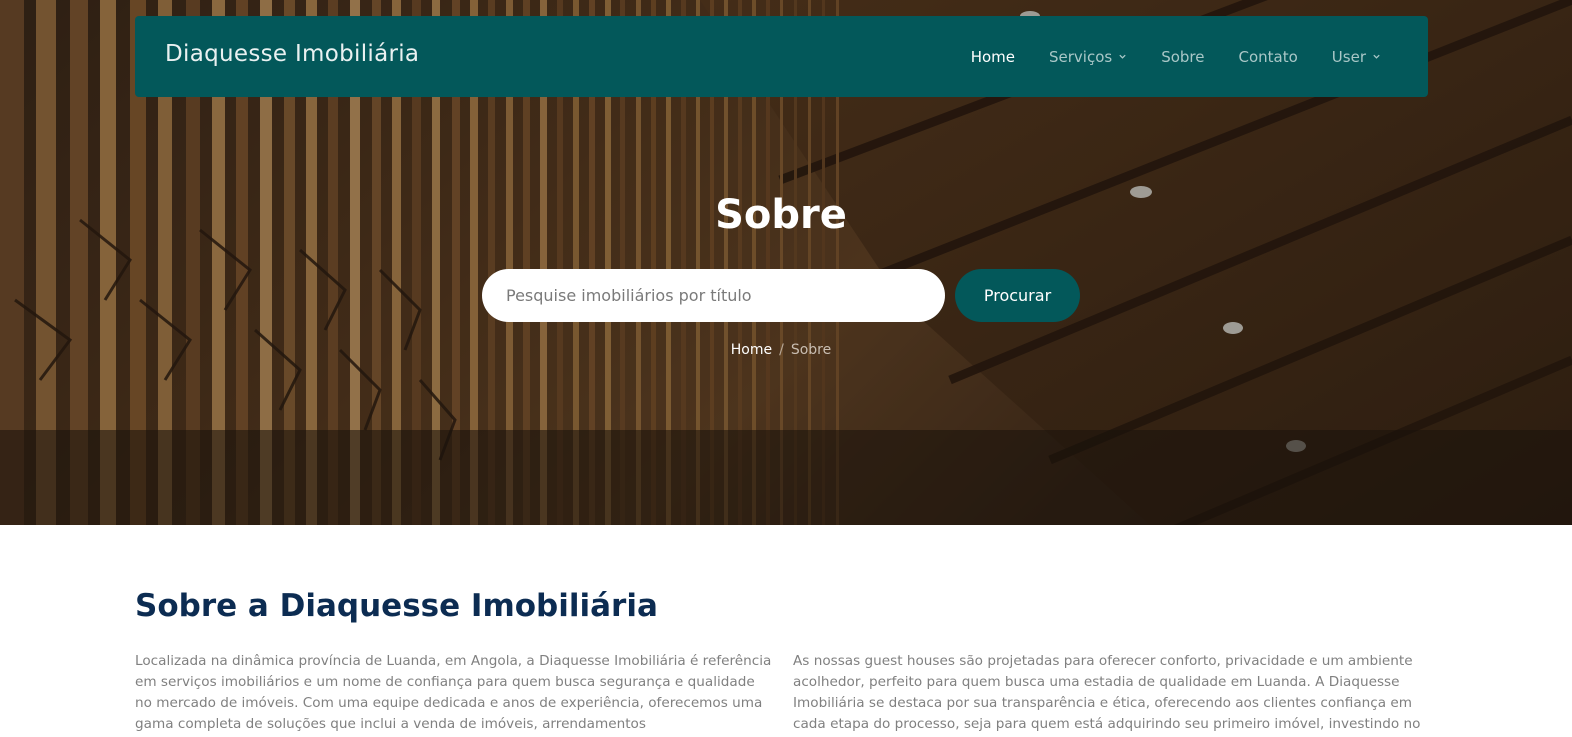 The width and height of the screenshot is (1572, 737). I want to click on nav-item-label: Home, so click(992, 56).